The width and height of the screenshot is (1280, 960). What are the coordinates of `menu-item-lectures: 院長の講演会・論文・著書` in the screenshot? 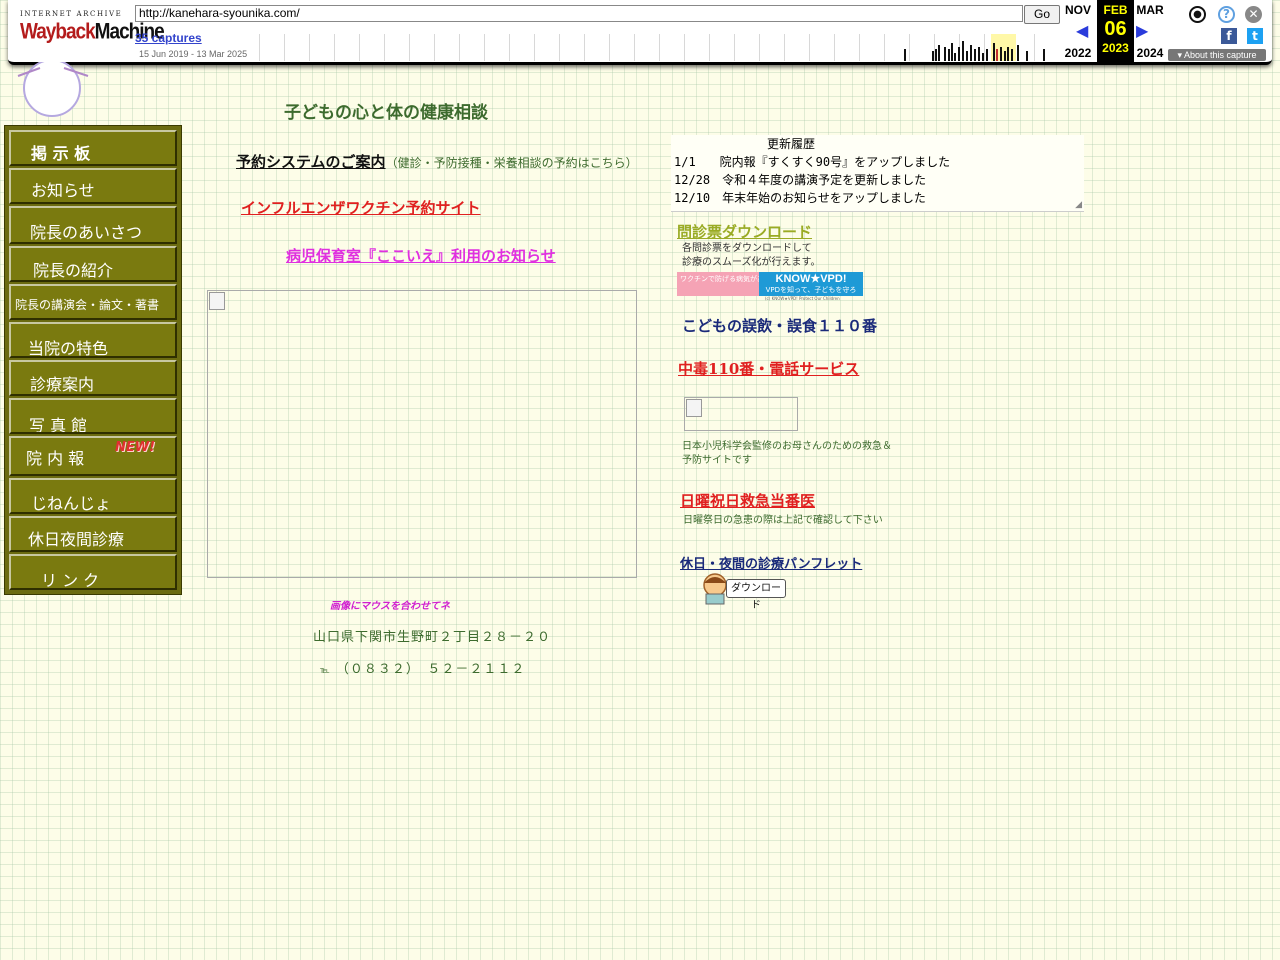 It's located at (93, 302).